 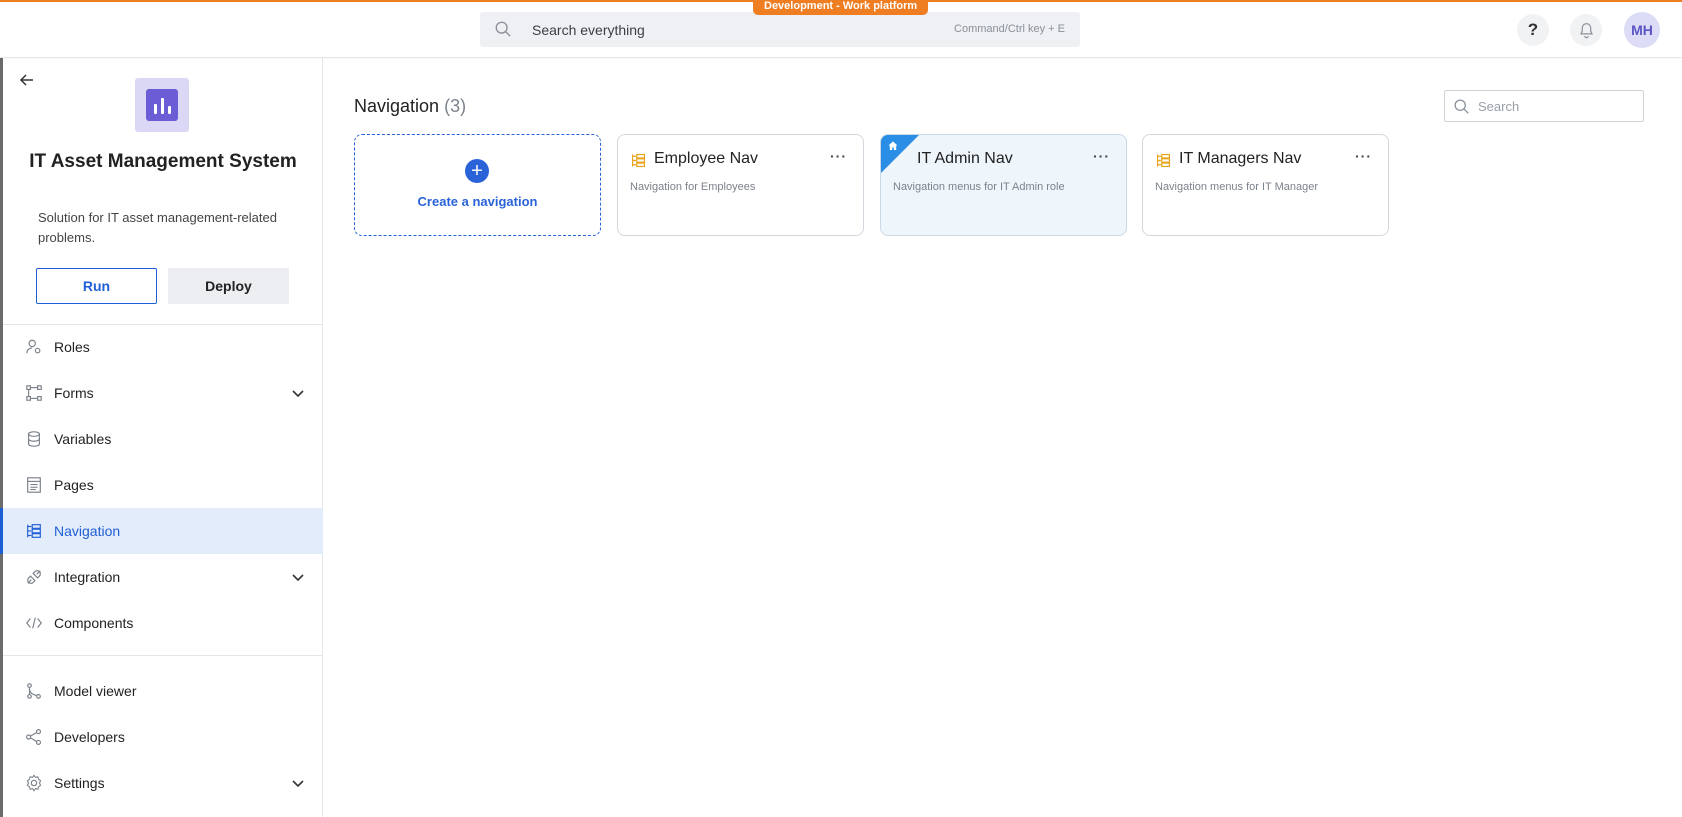 I want to click on create-navigation-label: Create a navigation, so click(x=477, y=201).